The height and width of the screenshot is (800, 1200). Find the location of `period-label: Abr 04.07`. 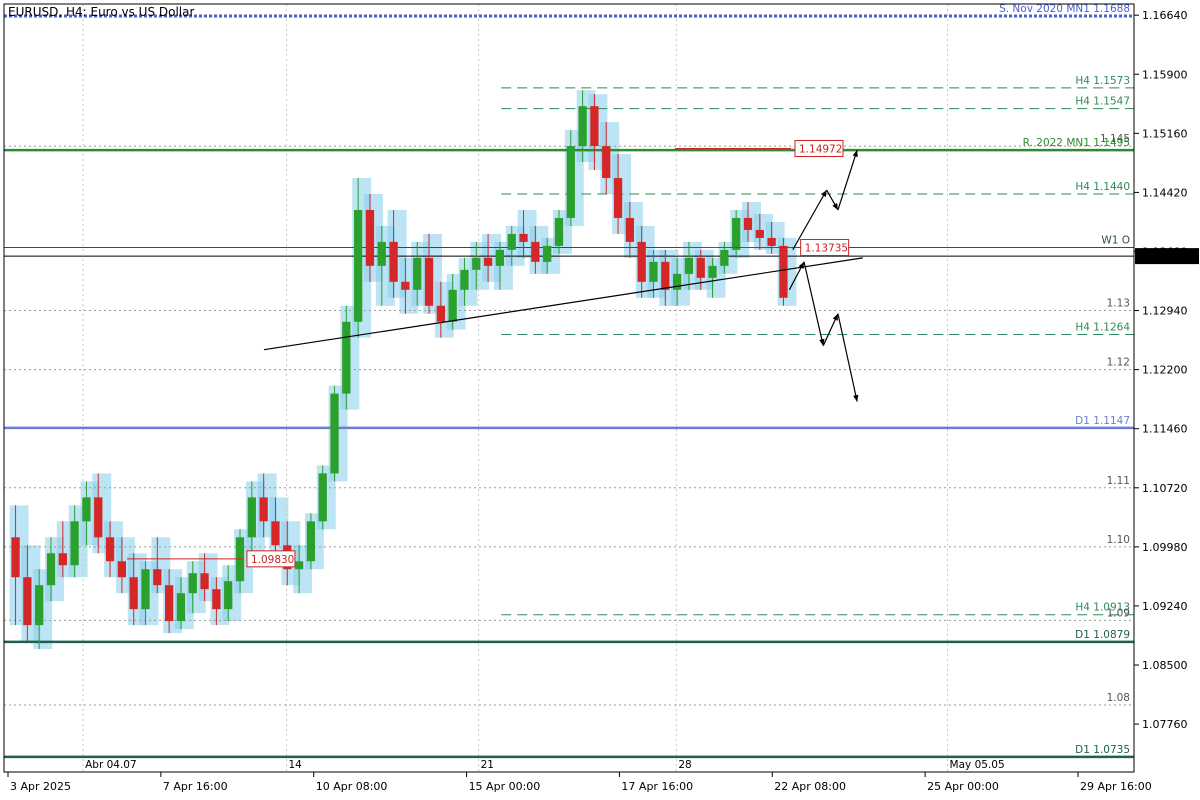

period-label: Abr 04.07 is located at coordinates (111, 765).